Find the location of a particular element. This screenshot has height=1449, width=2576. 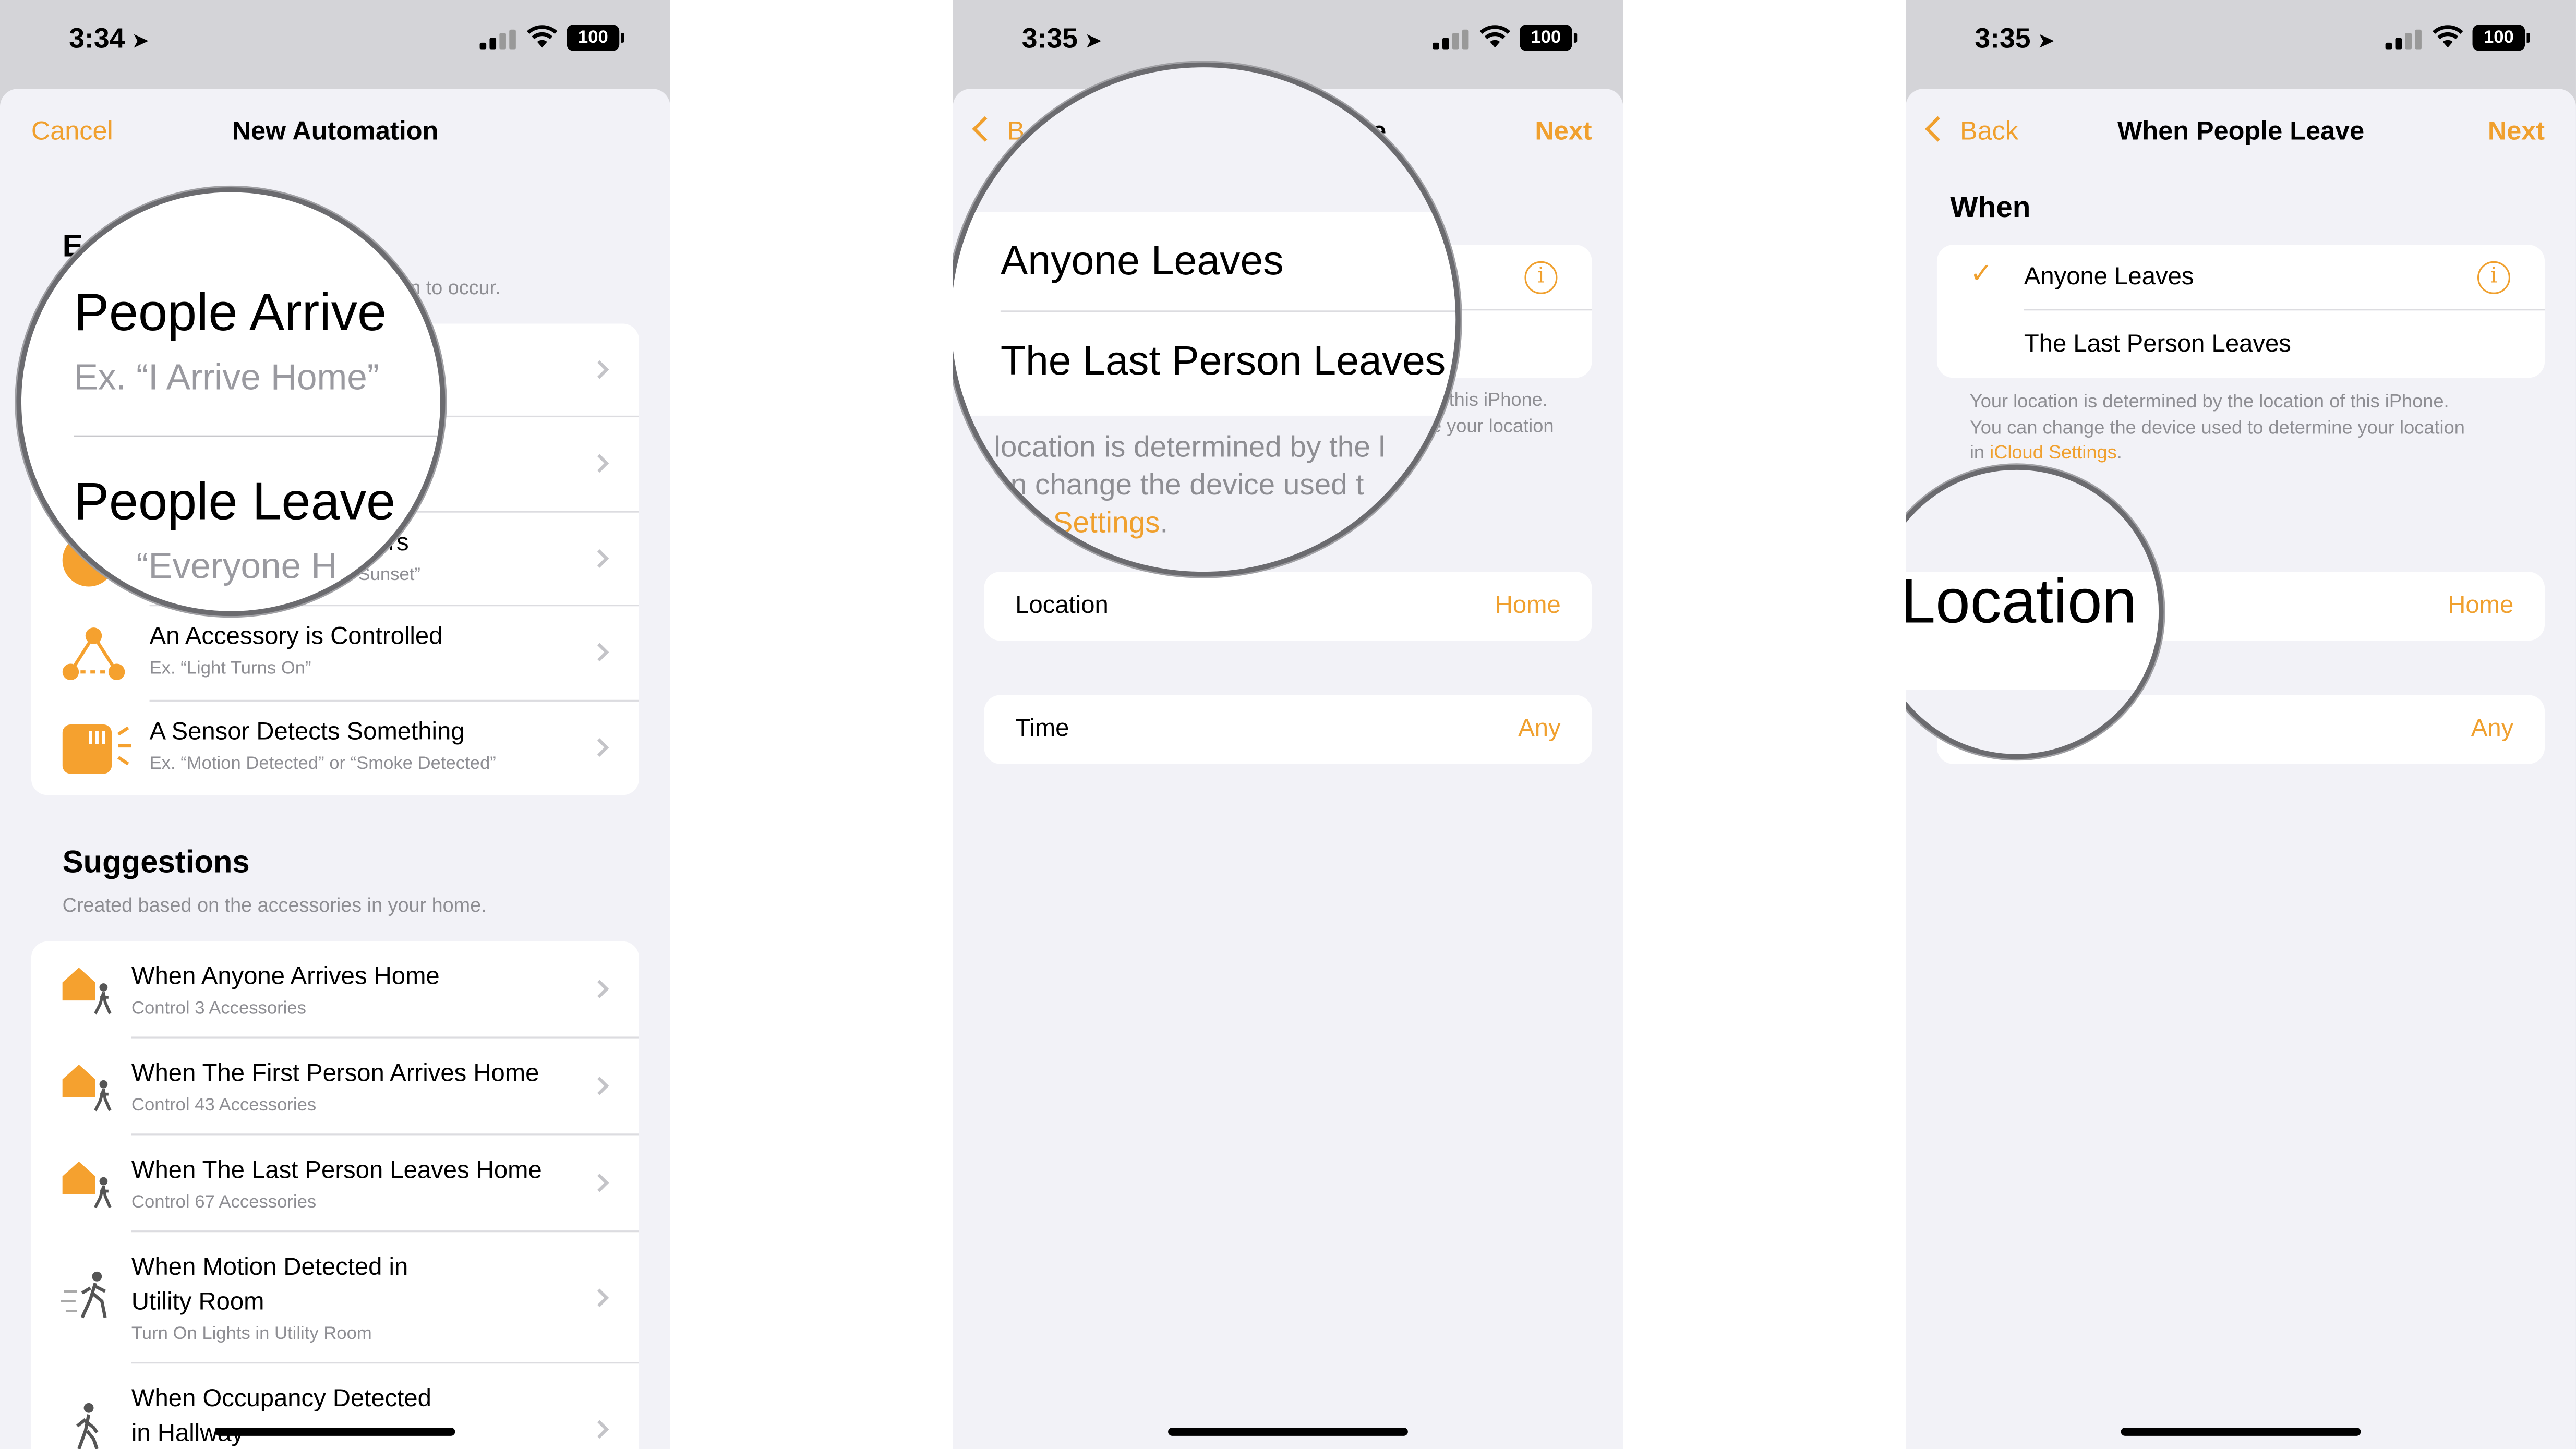

time-label: Time is located at coordinates (1042, 729).